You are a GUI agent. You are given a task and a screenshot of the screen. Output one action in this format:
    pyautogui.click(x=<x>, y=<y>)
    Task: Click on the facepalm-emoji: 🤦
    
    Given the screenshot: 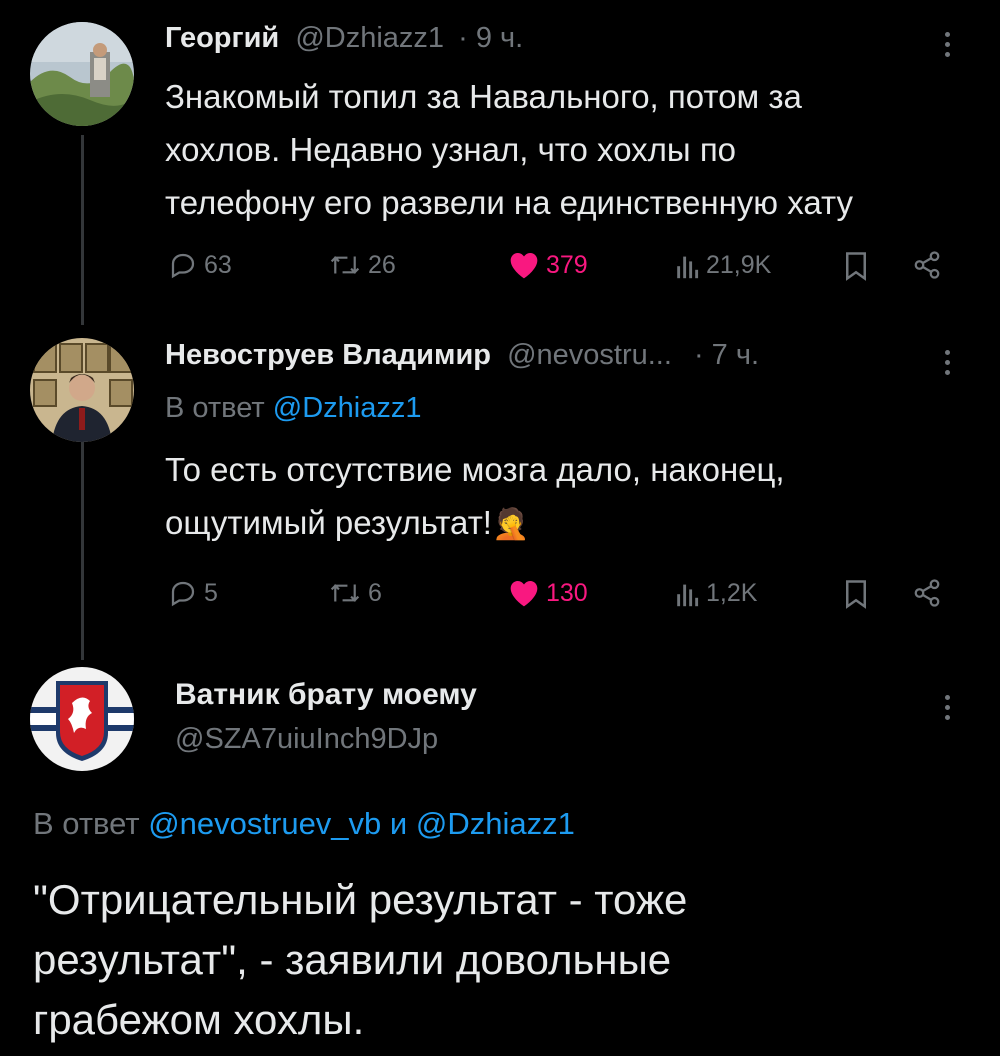 What is the action you would take?
    pyautogui.click(x=510, y=524)
    